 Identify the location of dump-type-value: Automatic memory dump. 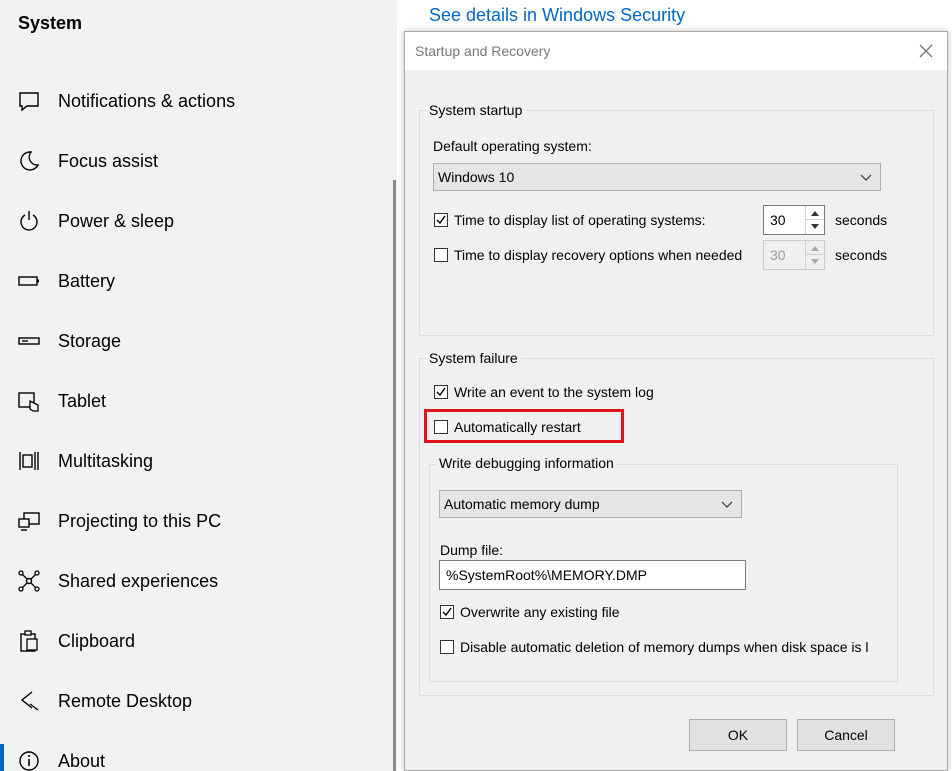
(522, 504).